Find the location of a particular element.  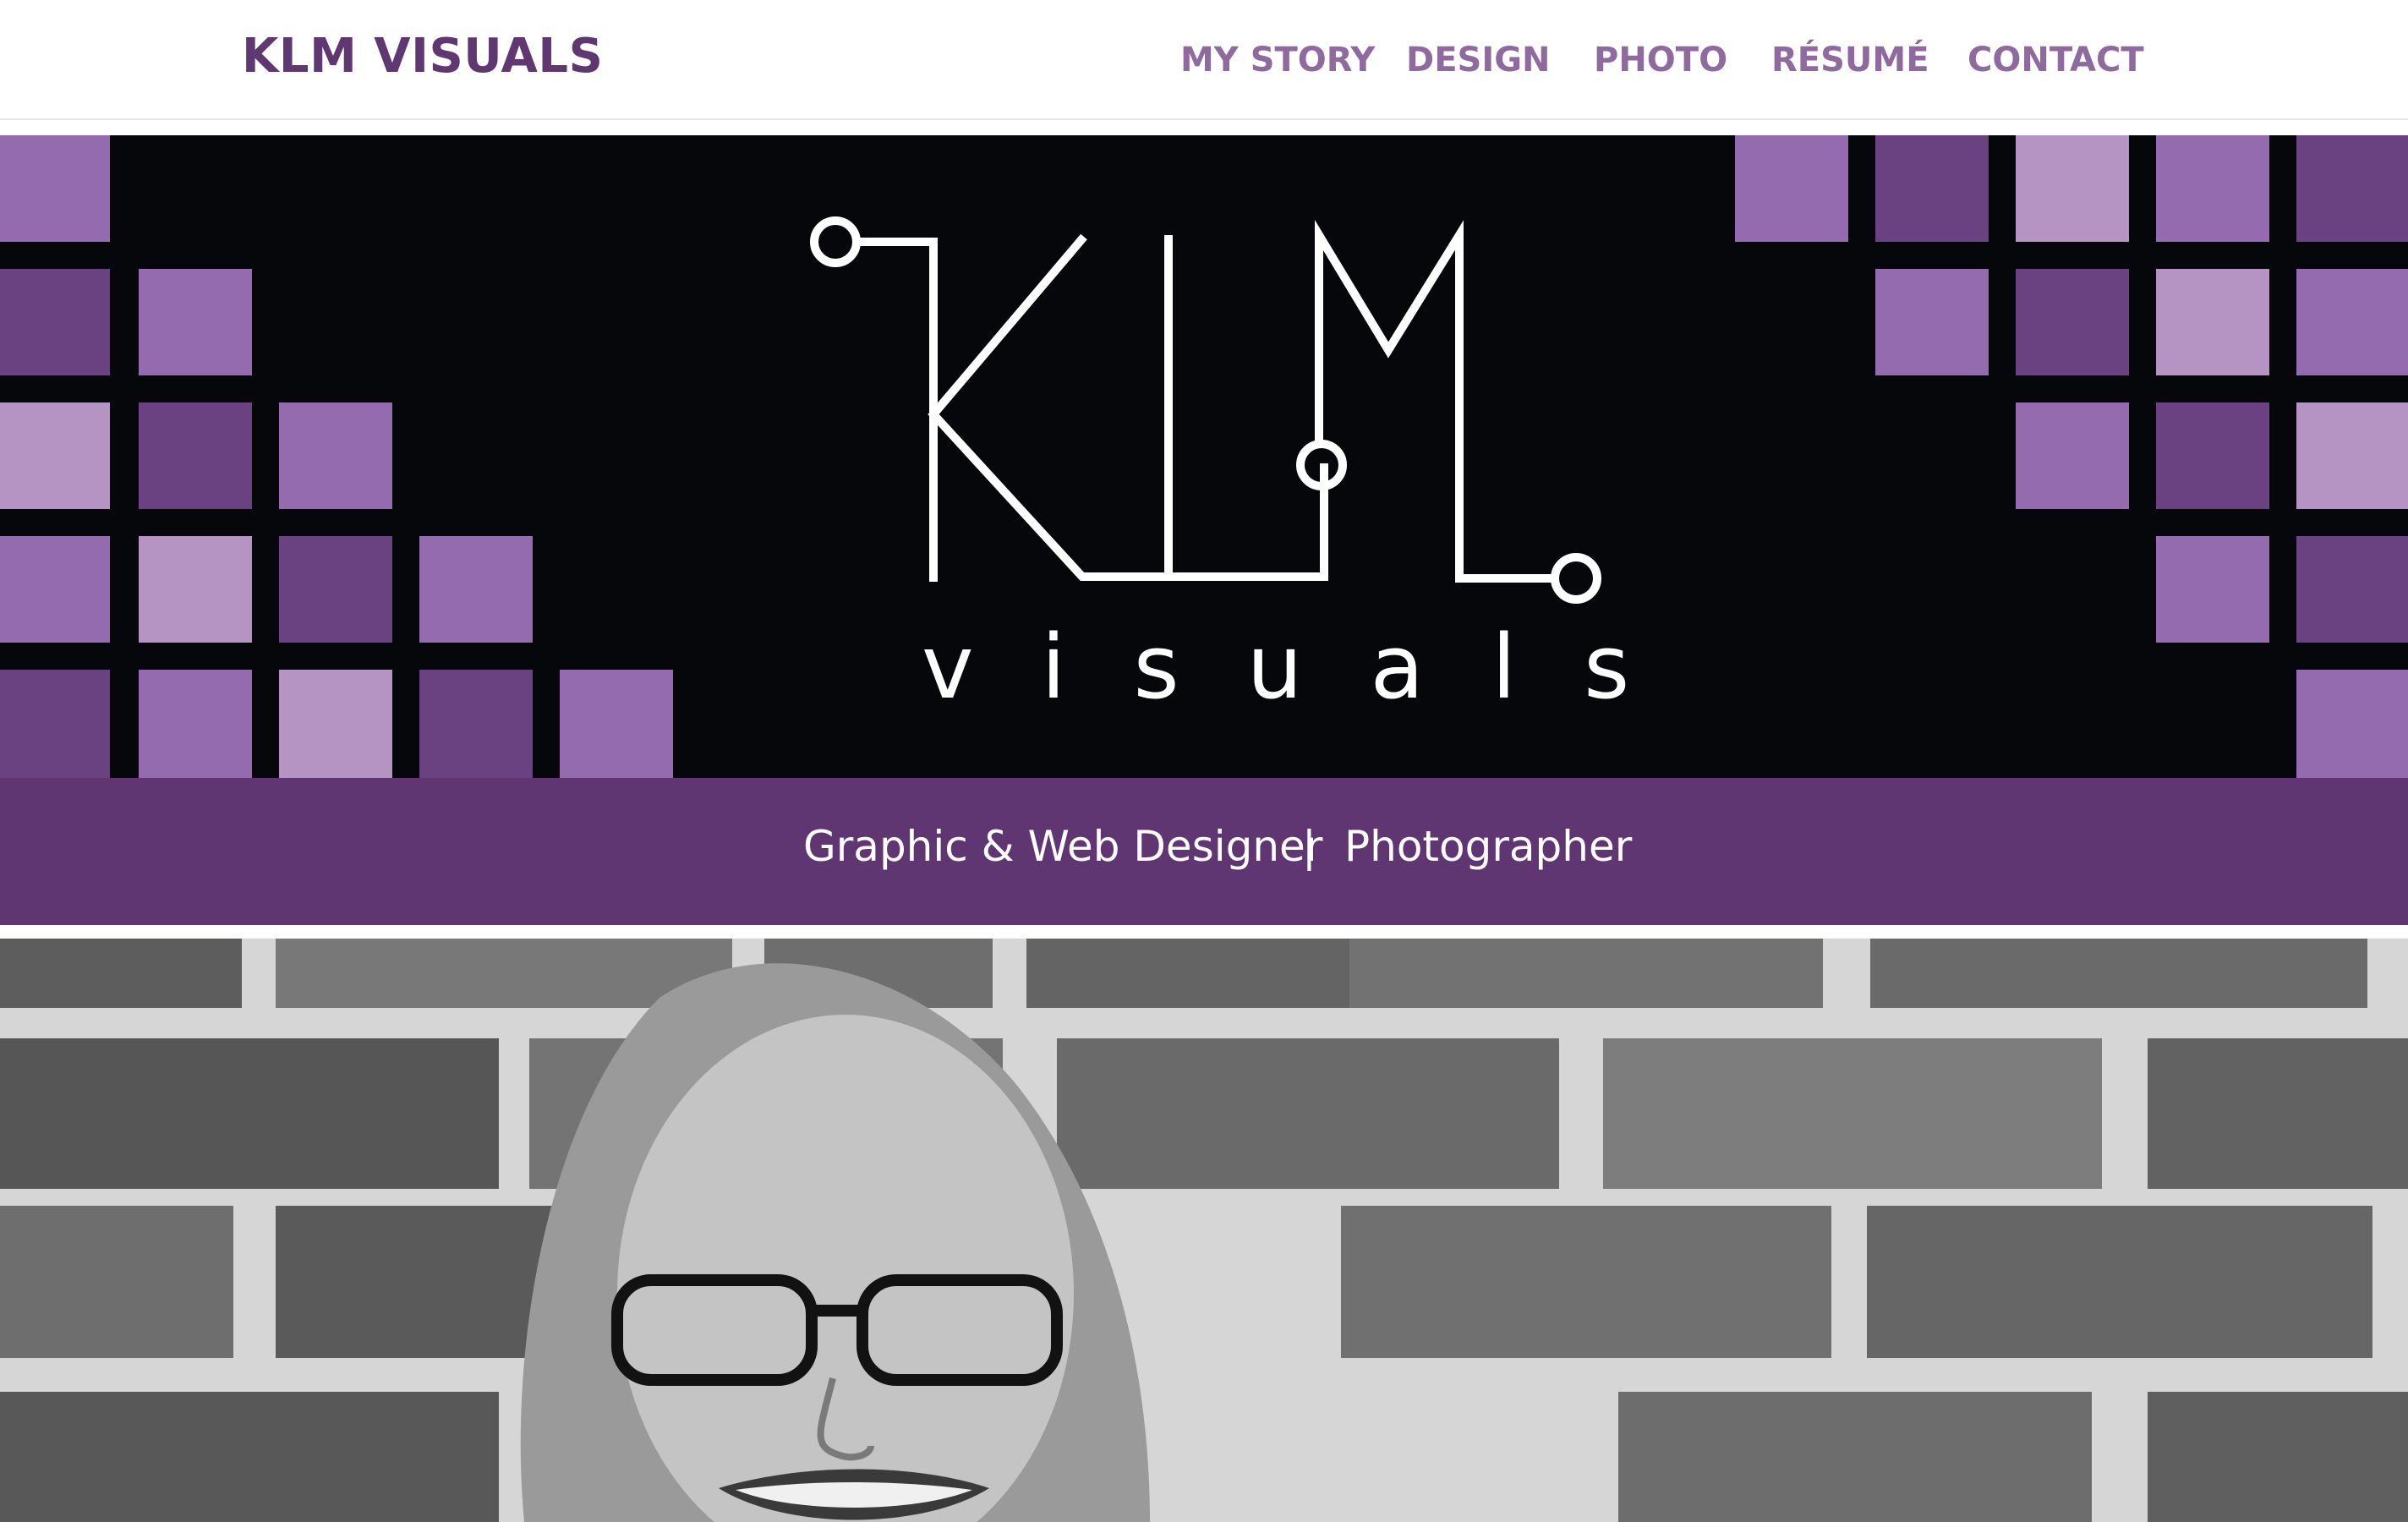

nav-resume: RÉSUMÉ is located at coordinates (1850, 60).